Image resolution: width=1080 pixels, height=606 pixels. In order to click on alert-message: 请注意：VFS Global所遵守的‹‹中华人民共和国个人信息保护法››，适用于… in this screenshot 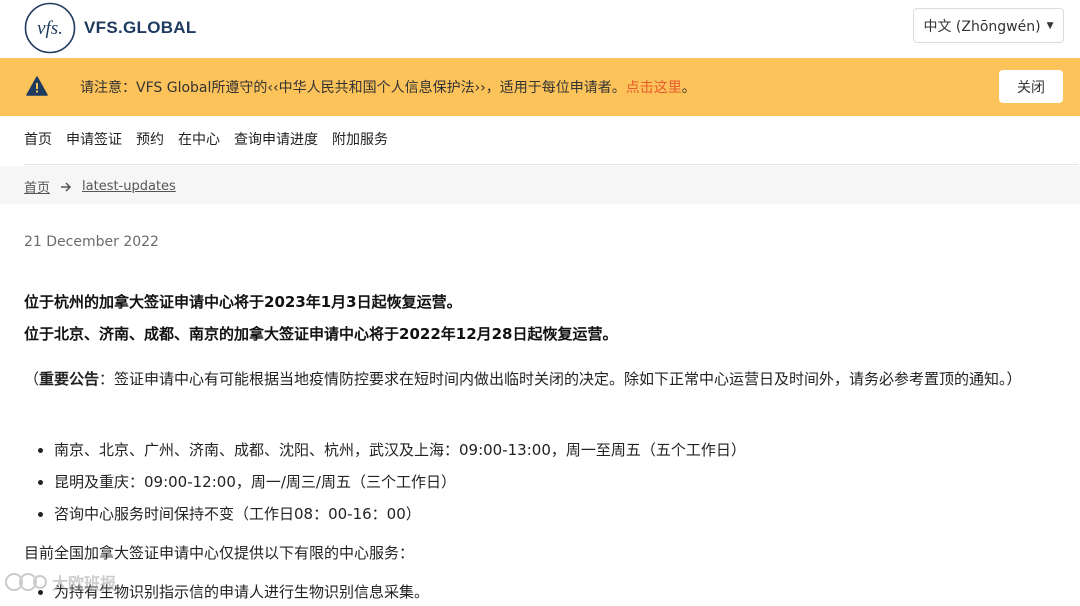, I will do `click(388, 88)`.